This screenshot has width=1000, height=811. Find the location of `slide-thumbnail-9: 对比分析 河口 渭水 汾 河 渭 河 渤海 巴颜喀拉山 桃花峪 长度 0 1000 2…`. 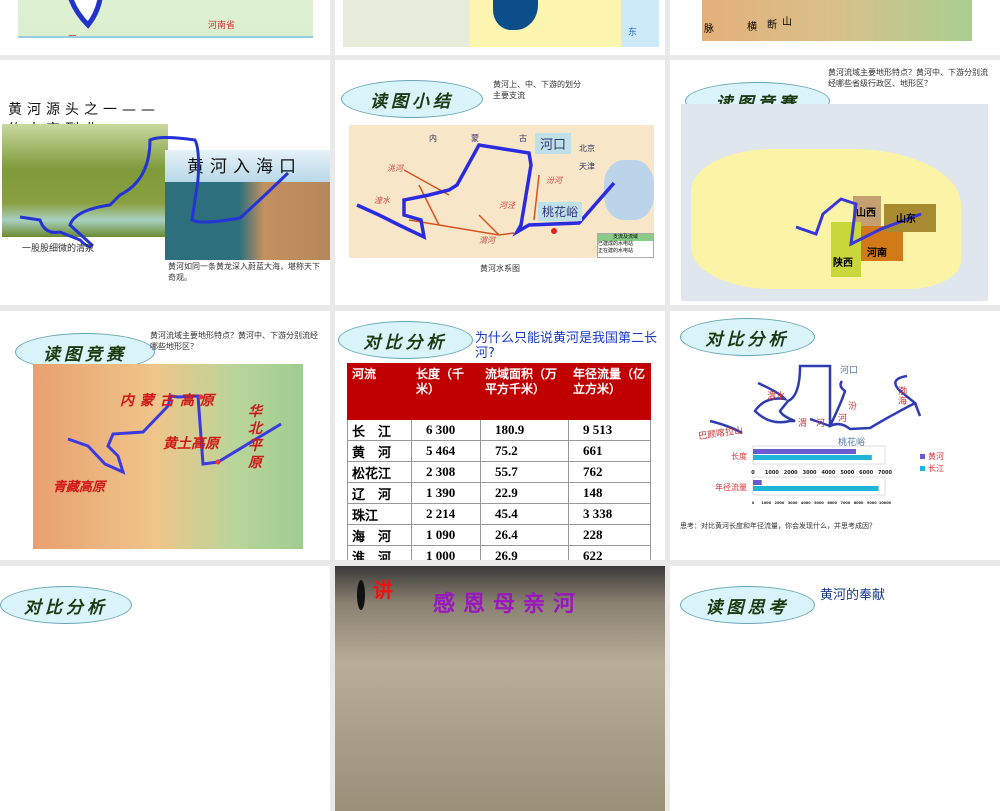

slide-thumbnail-9: 对比分析 河口 渭水 汾 河 渭 河 渤海 巴颜喀拉山 桃花峪 长度 0 1000 2… is located at coordinates (835, 435).